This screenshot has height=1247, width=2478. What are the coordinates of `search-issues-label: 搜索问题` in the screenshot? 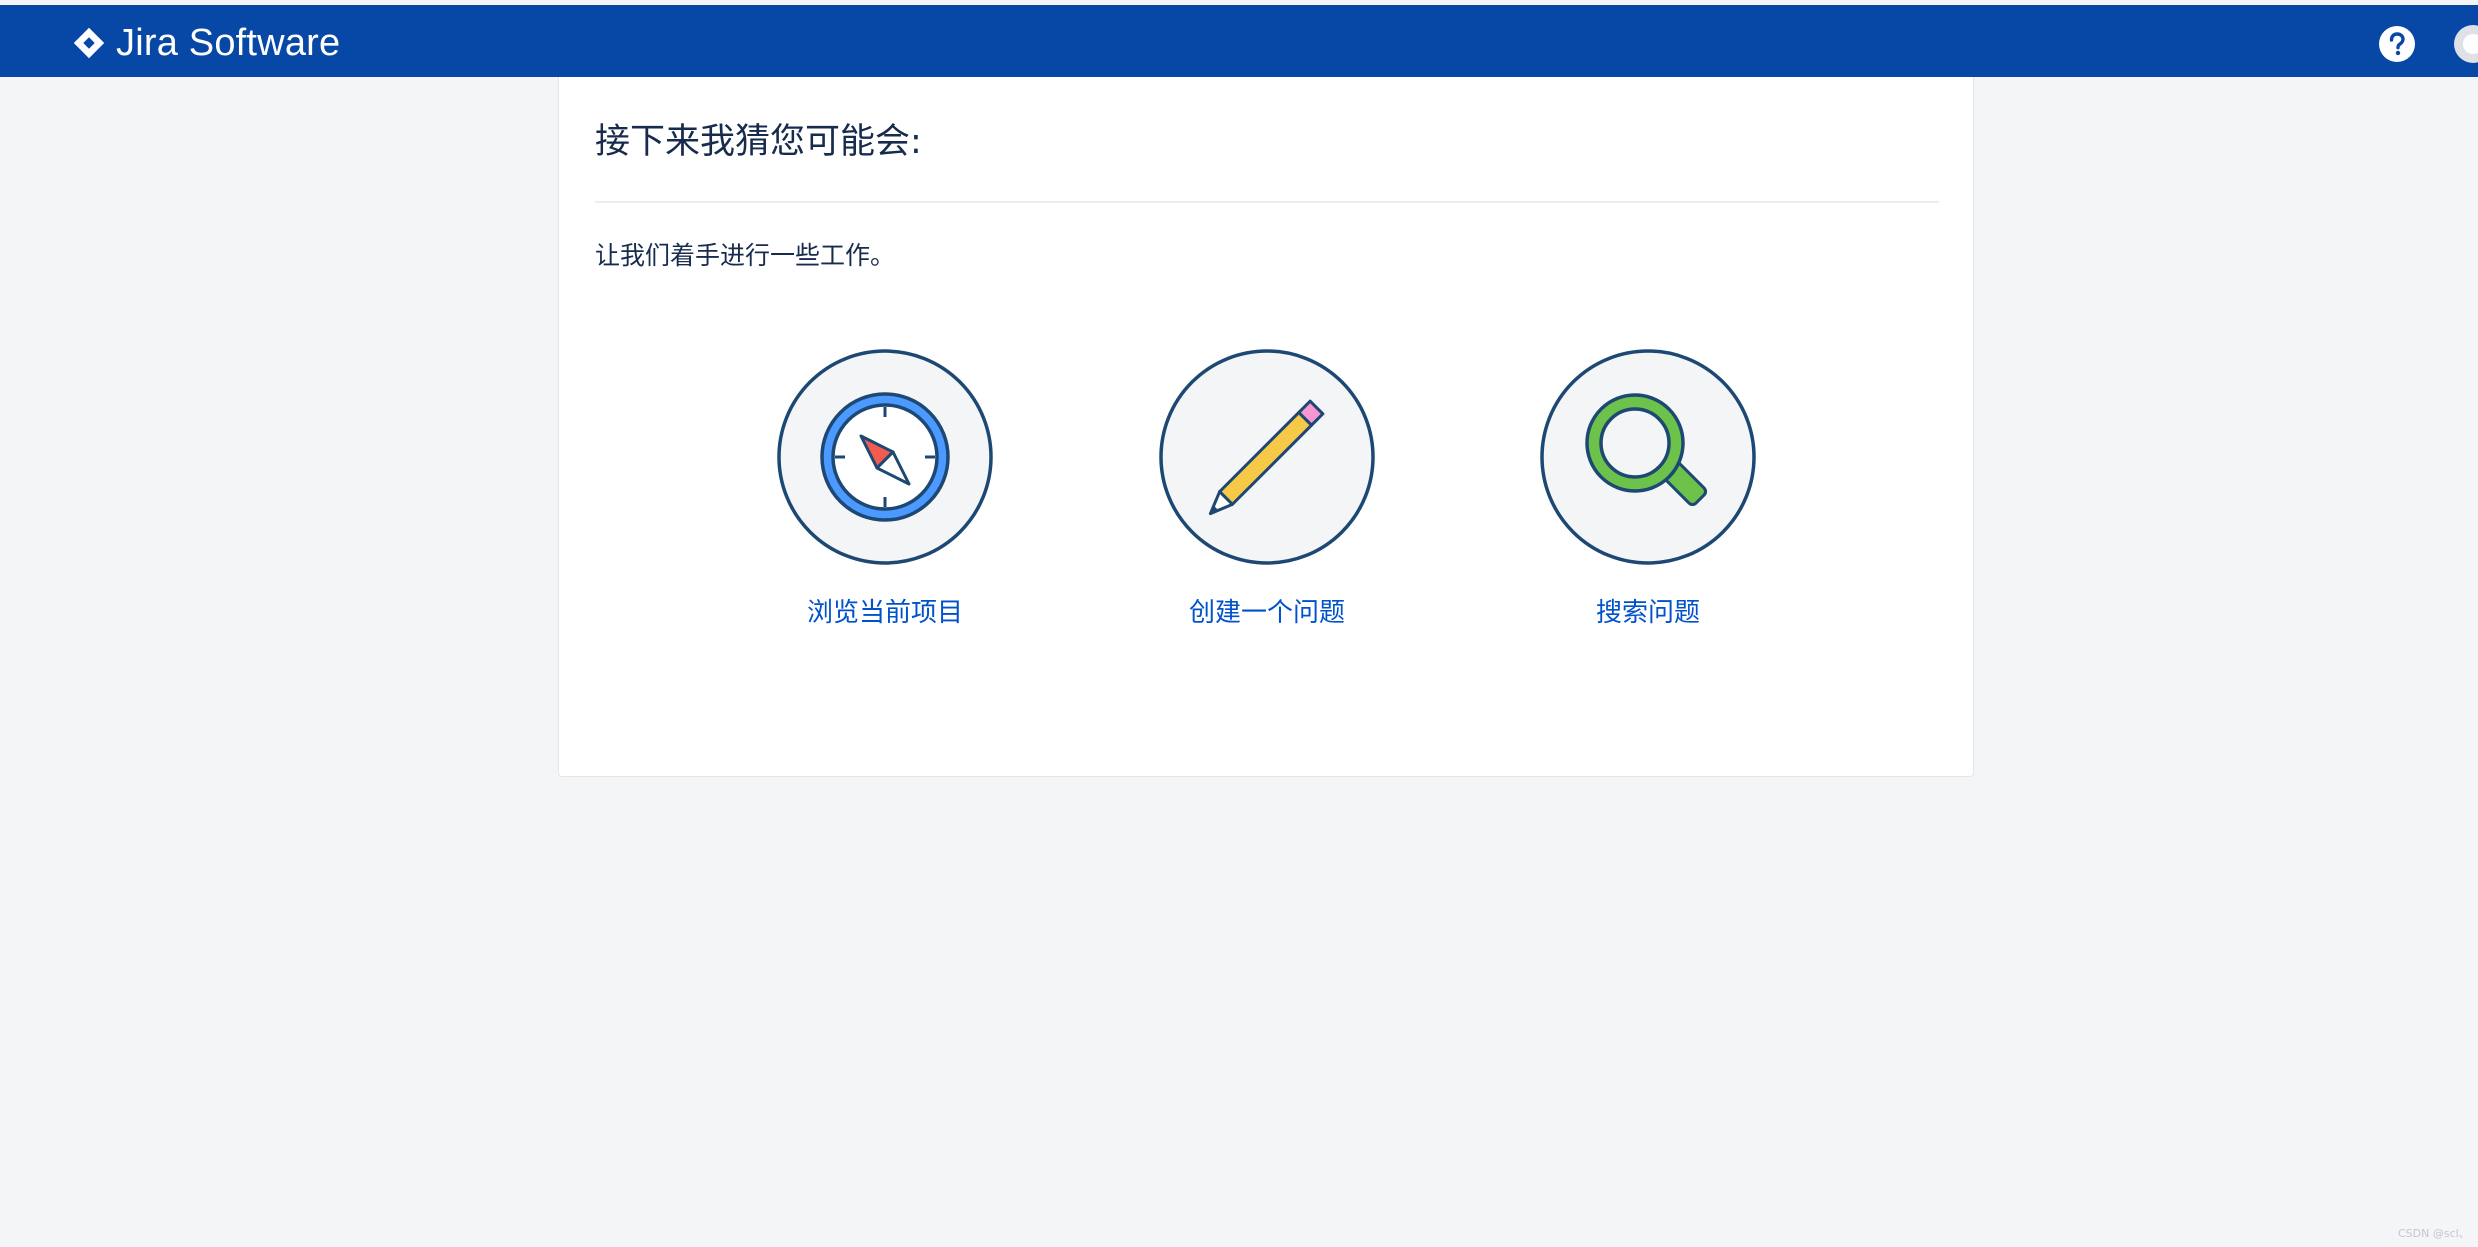 It's located at (1647, 613).